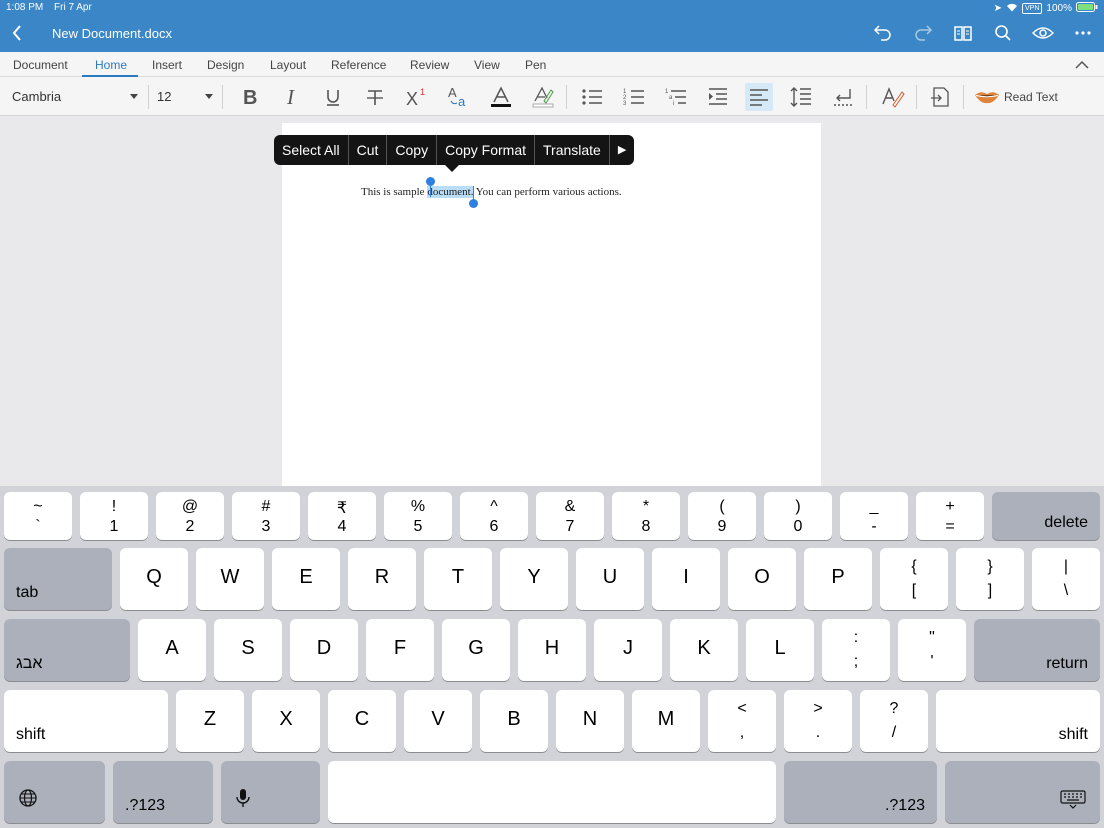  What do you see at coordinates (883, 33) in the screenshot?
I see `undo-button` at bounding box center [883, 33].